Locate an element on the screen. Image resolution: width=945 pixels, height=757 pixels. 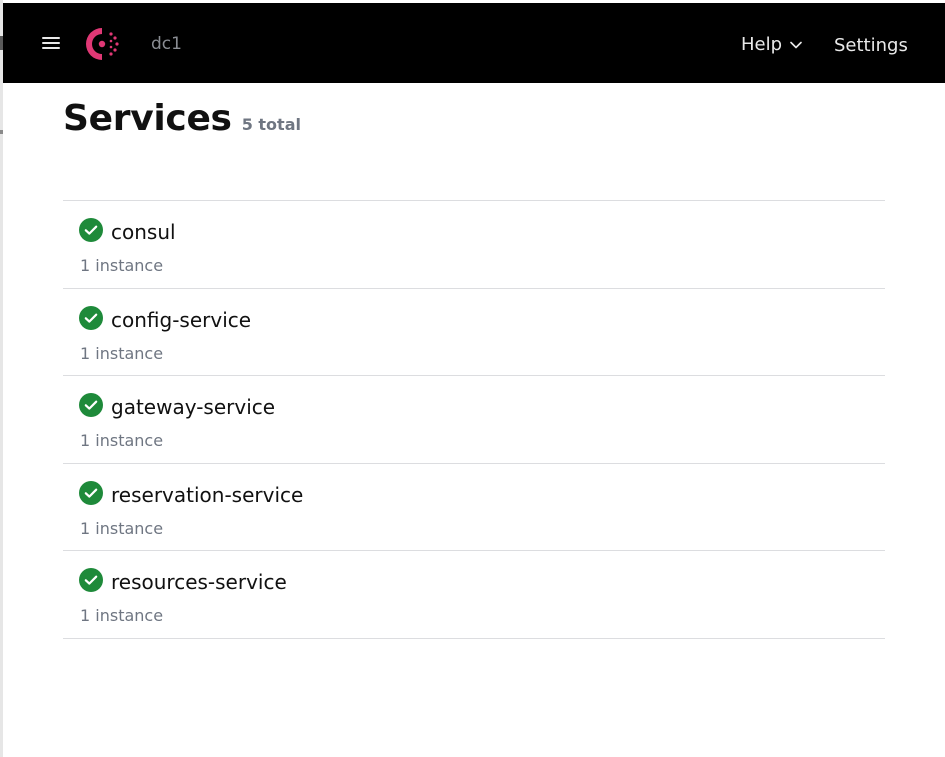
service-row-gateway-service: gateway-service 1 instance is located at coordinates (474, 420).